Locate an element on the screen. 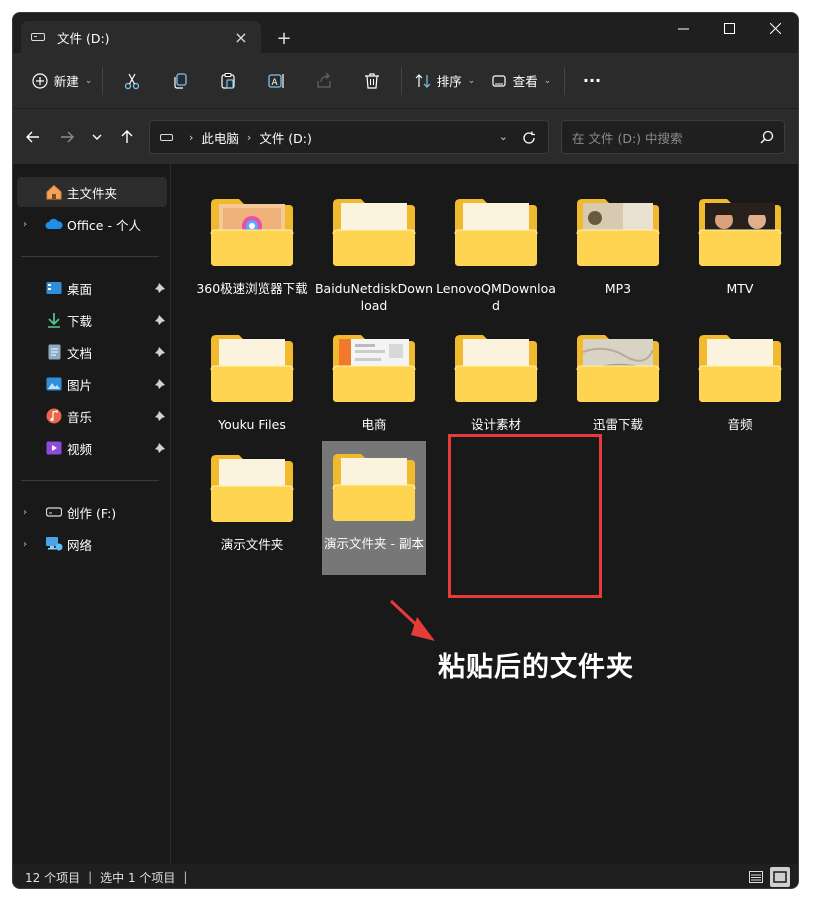 This screenshot has height=901, width=813. maximize-button is located at coordinates (729, 28).